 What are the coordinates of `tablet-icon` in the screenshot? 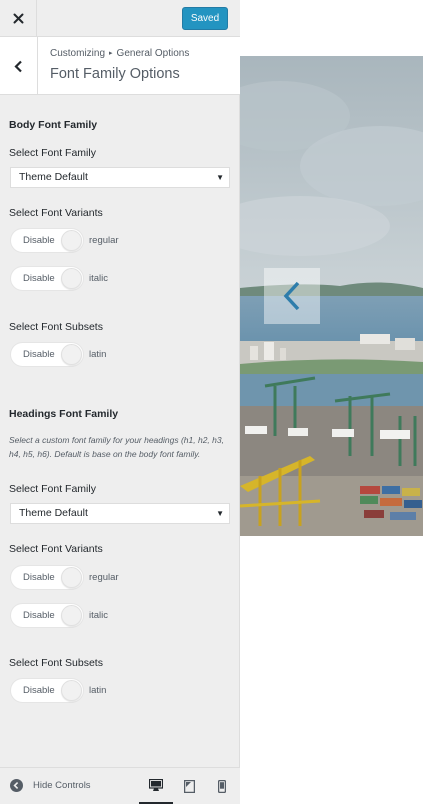 It's located at (189, 786).